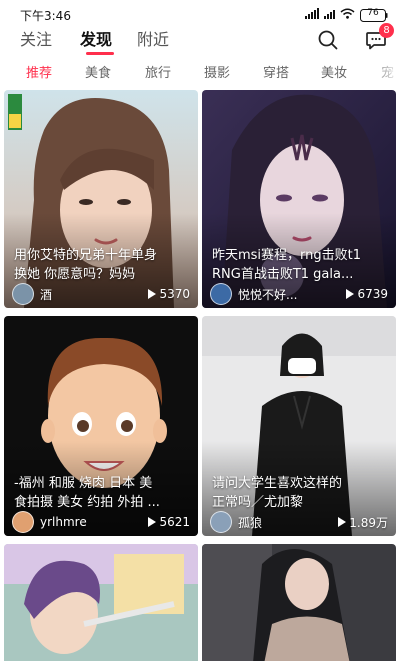  I want to click on category-recommend: 推荐, so click(39, 74).